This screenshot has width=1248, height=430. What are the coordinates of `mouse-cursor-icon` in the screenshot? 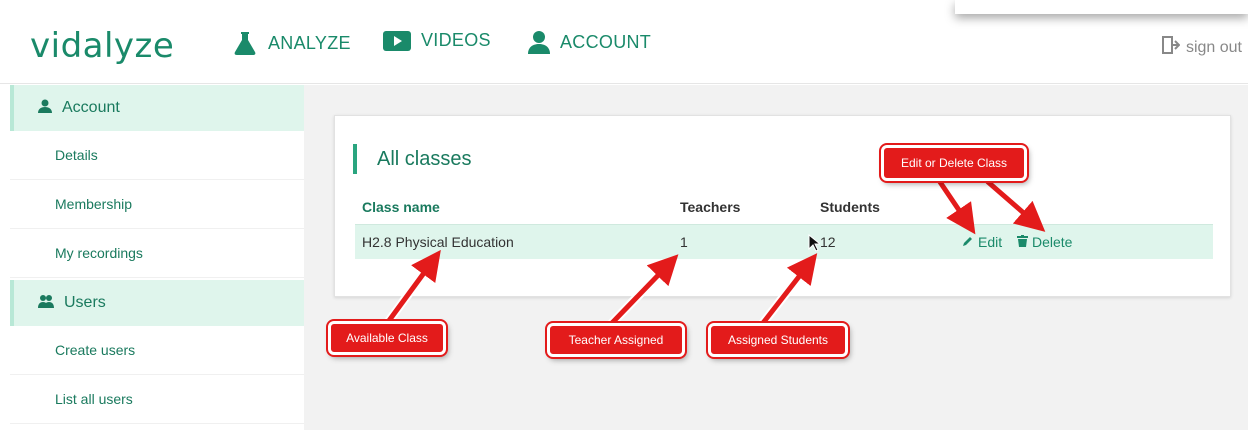 It's located at (815, 245).